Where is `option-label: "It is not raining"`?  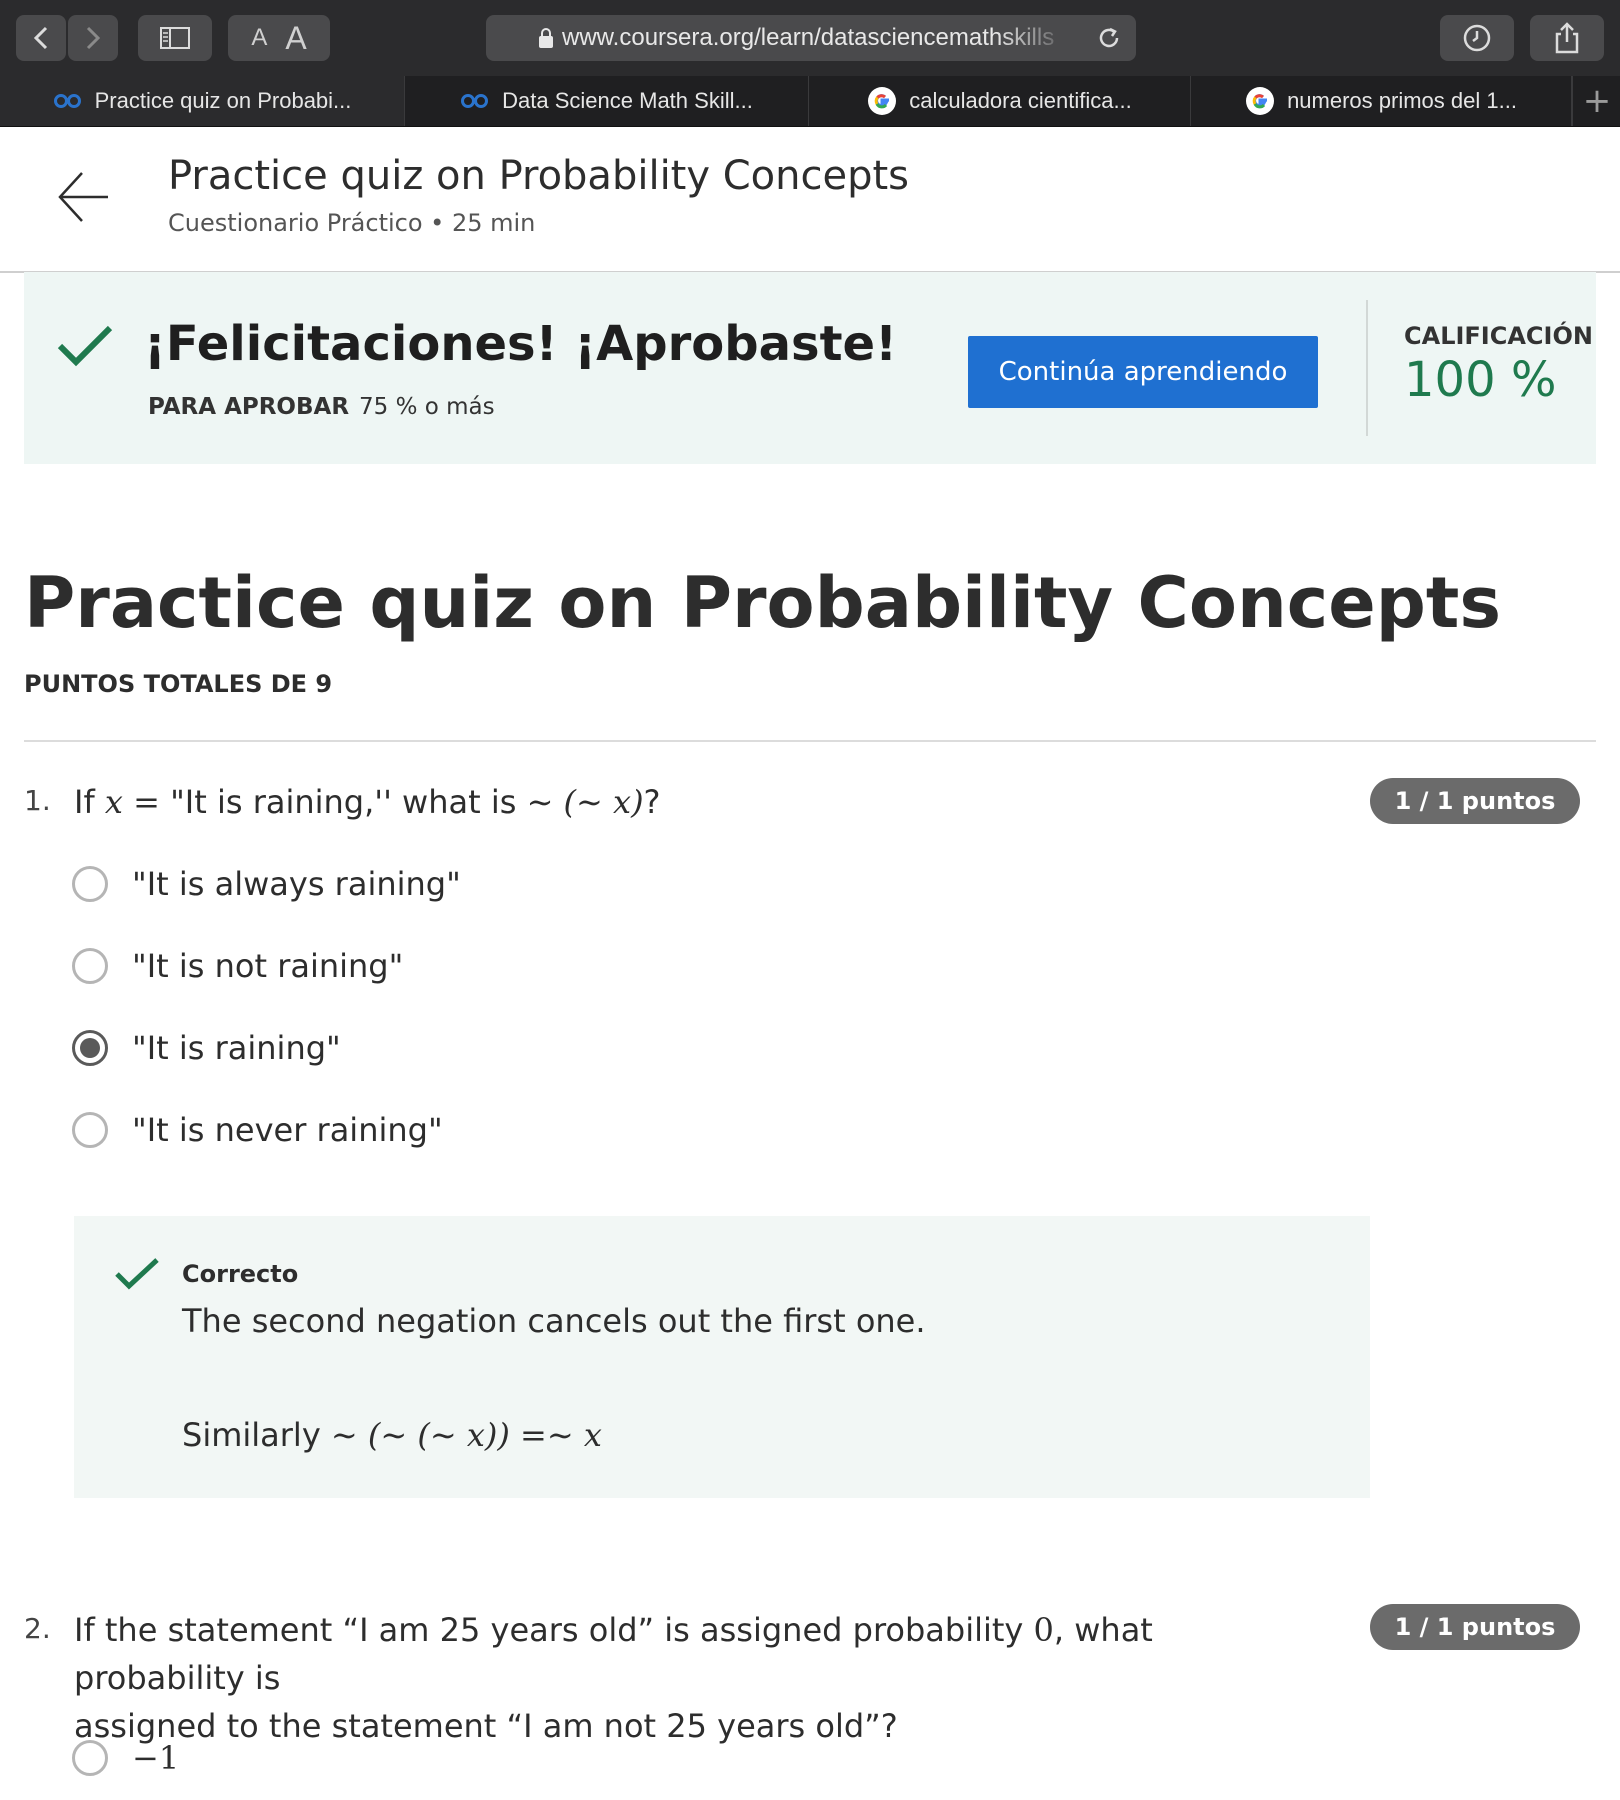
option-label: "It is not raining" is located at coordinates (268, 966).